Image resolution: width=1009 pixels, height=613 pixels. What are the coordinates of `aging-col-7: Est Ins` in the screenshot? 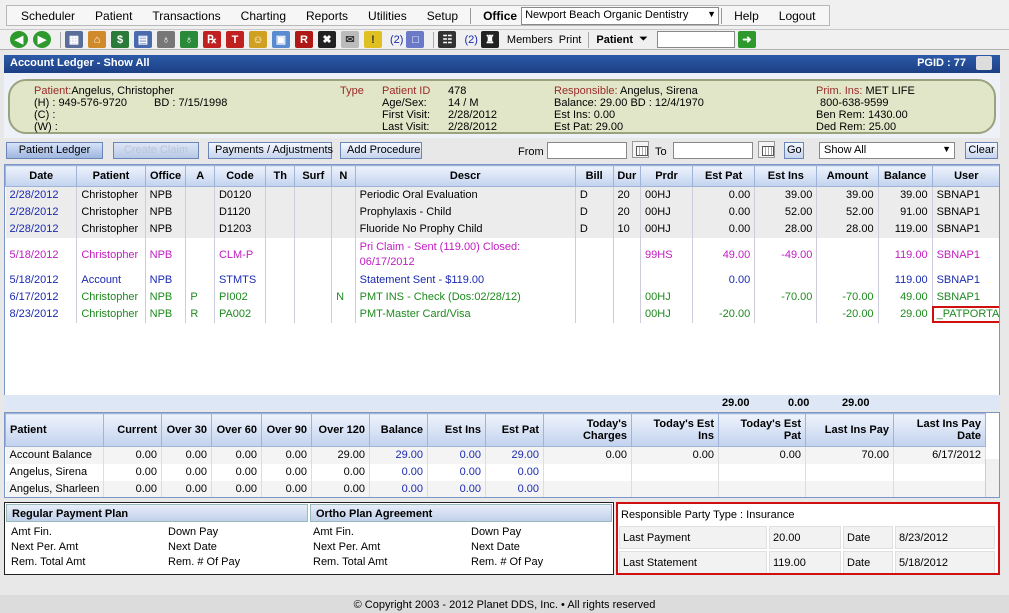 It's located at (456, 430).